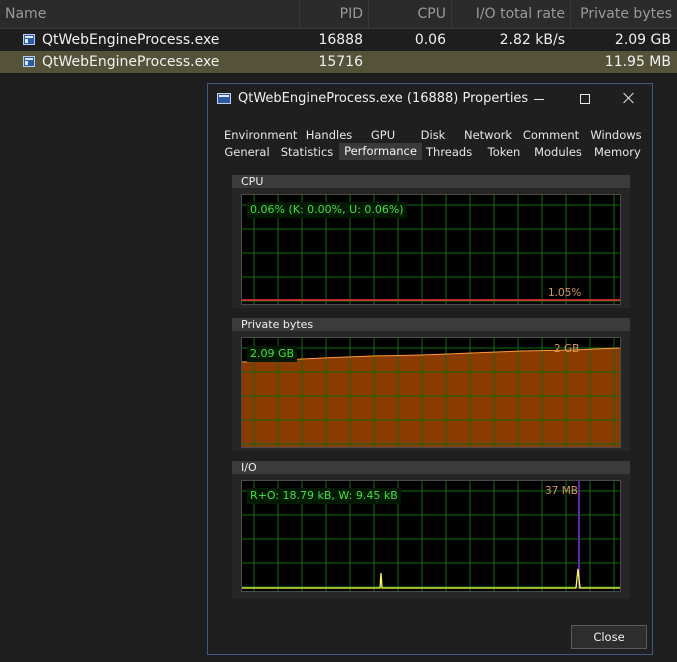 This screenshot has width=677, height=662. What do you see at coordinates (327, 210) in the screenshot?
I see `cpu-current-label: 0.06% (K: 0.00%, U: 0.06%)` at bounding box center [327, 210].